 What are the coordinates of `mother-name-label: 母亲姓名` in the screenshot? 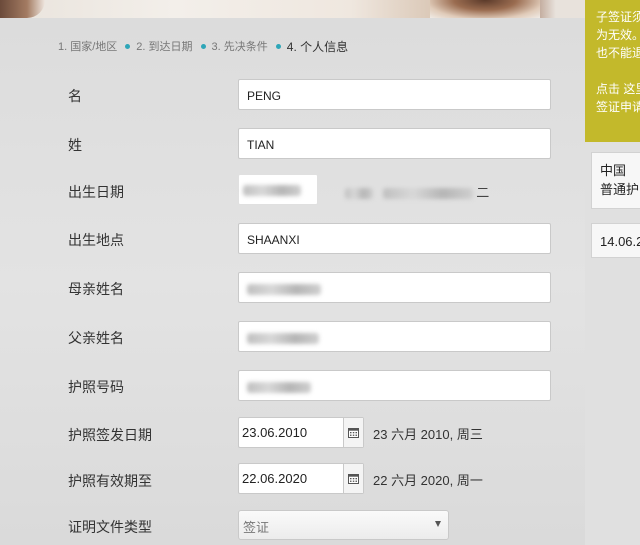 It's located at (96, 289).